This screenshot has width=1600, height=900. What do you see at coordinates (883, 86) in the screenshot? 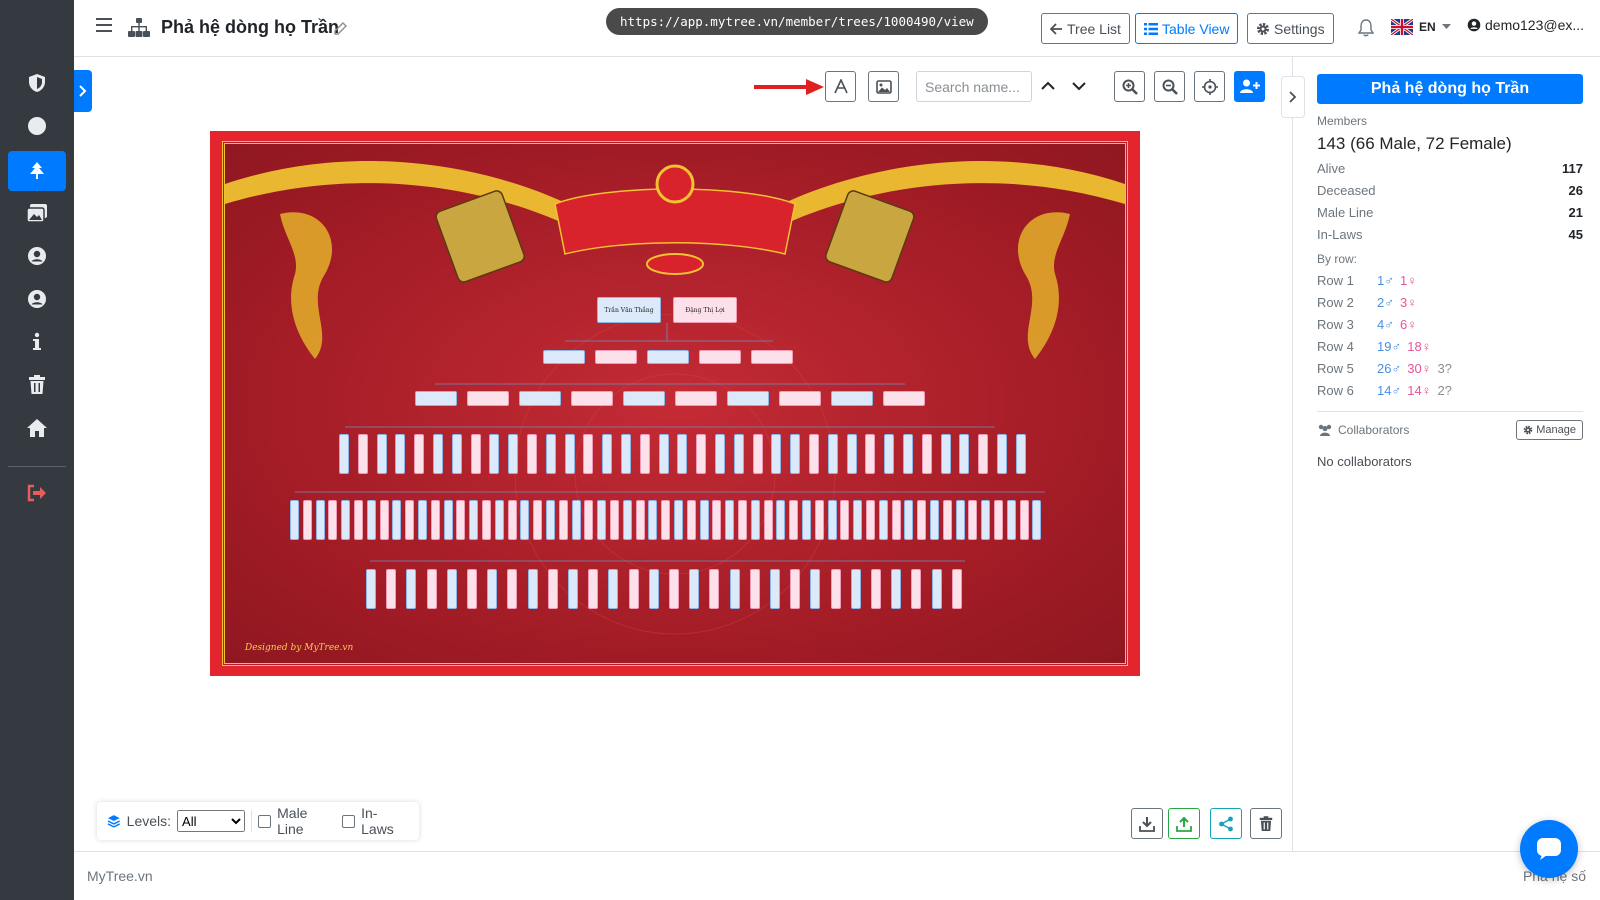
I see `background-image-button` at bounding box center [883, 86].